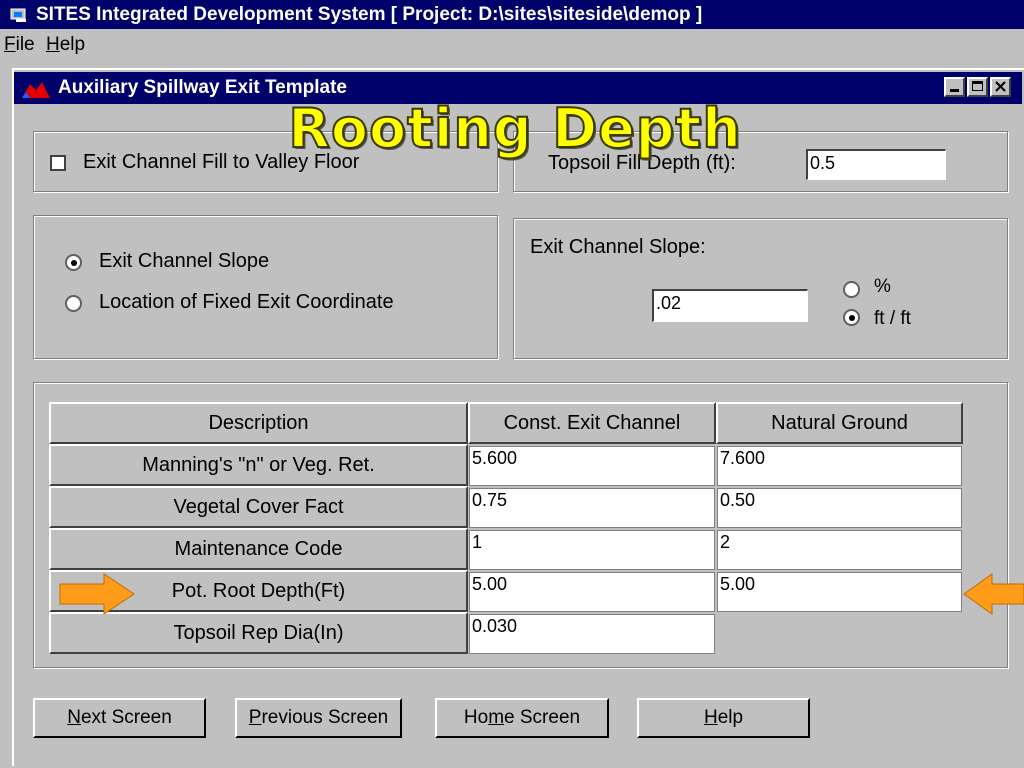  I want to click on exit-channel-slope-option-label: Exit Channel Slope, so click(184, 261).